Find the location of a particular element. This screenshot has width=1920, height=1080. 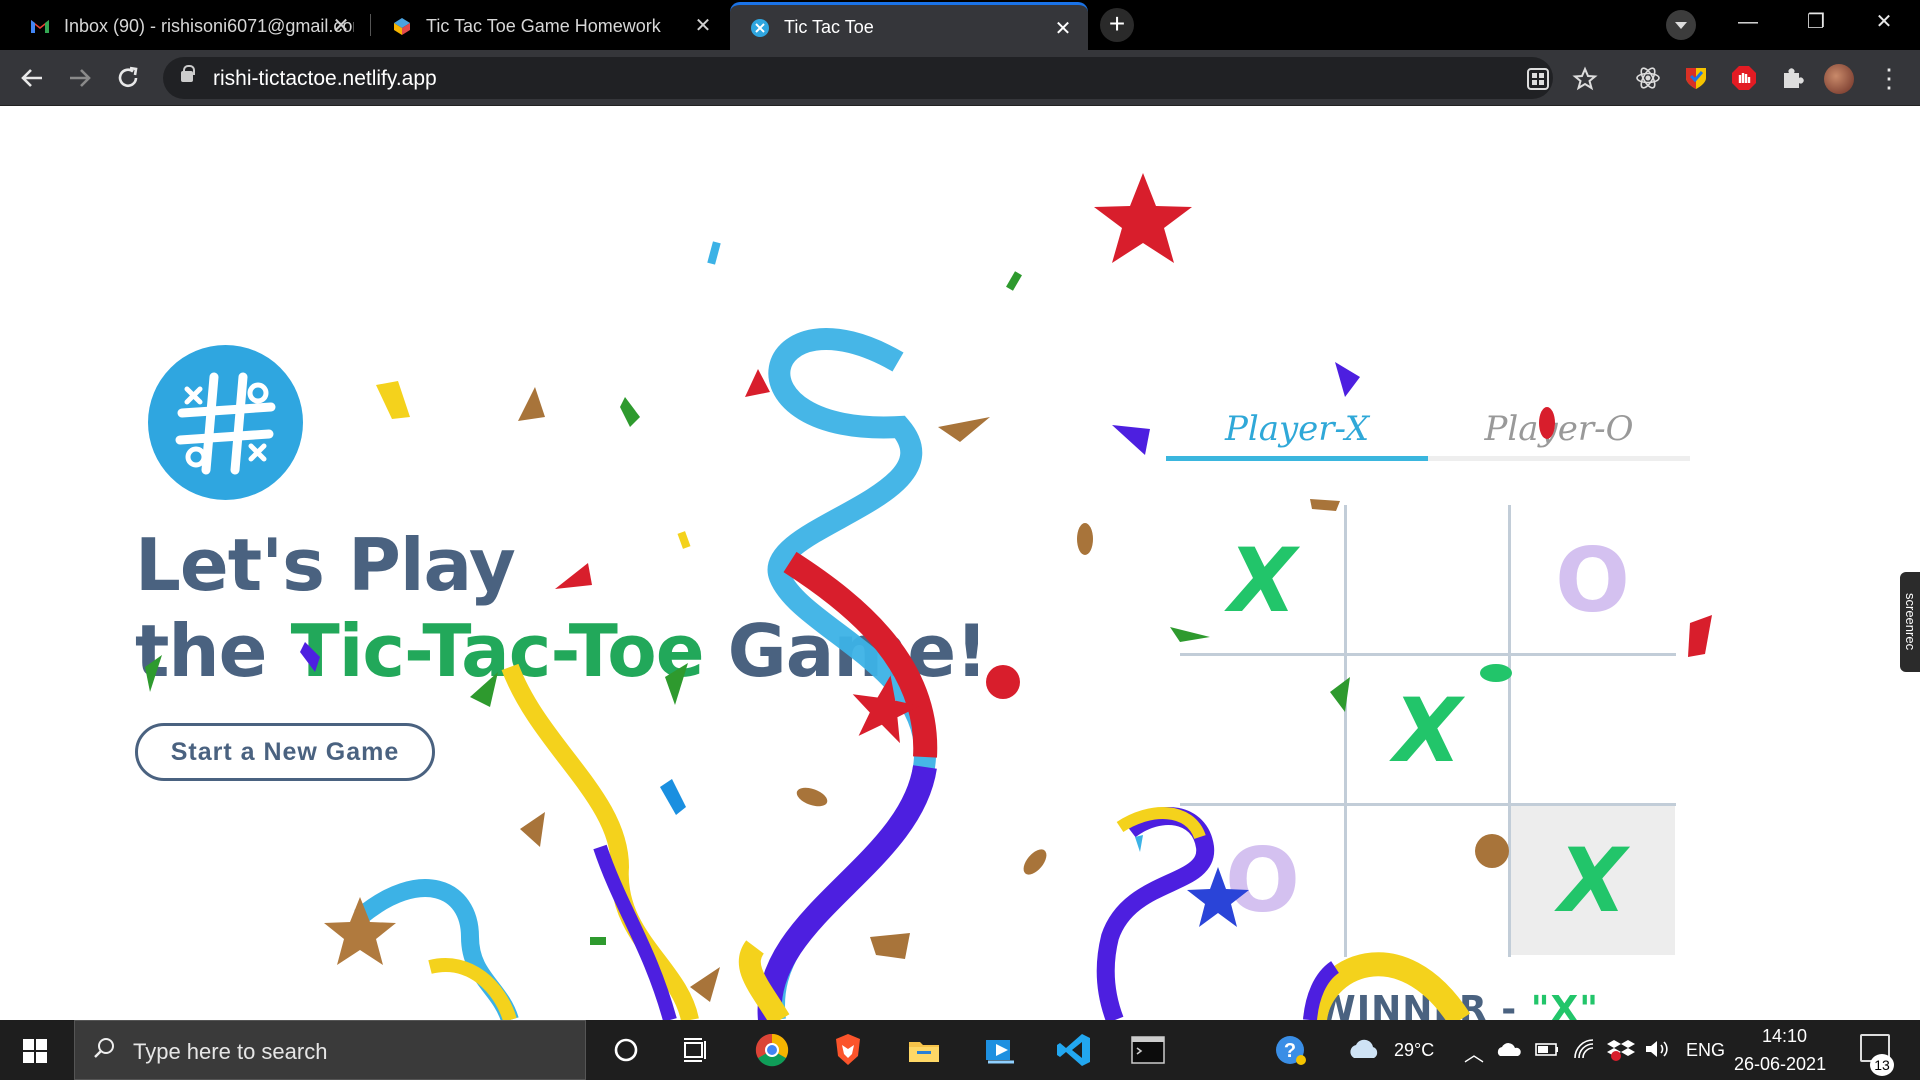

tab-gmail: Inbox (90) - rishisoni6071@gmail.com ✕ is located at coordinates (188, 26).